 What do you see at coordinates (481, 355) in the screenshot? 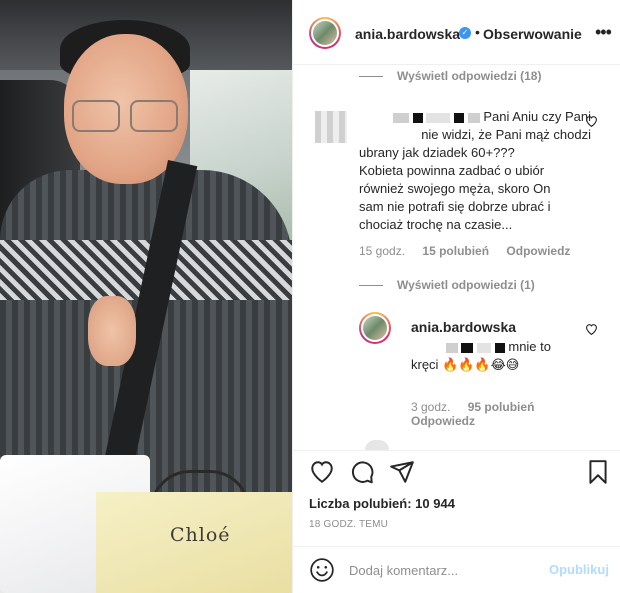
I see `reply-body: mnie to kręci 🔥🔥🔥😂😅` at bounding box center [481, 355].